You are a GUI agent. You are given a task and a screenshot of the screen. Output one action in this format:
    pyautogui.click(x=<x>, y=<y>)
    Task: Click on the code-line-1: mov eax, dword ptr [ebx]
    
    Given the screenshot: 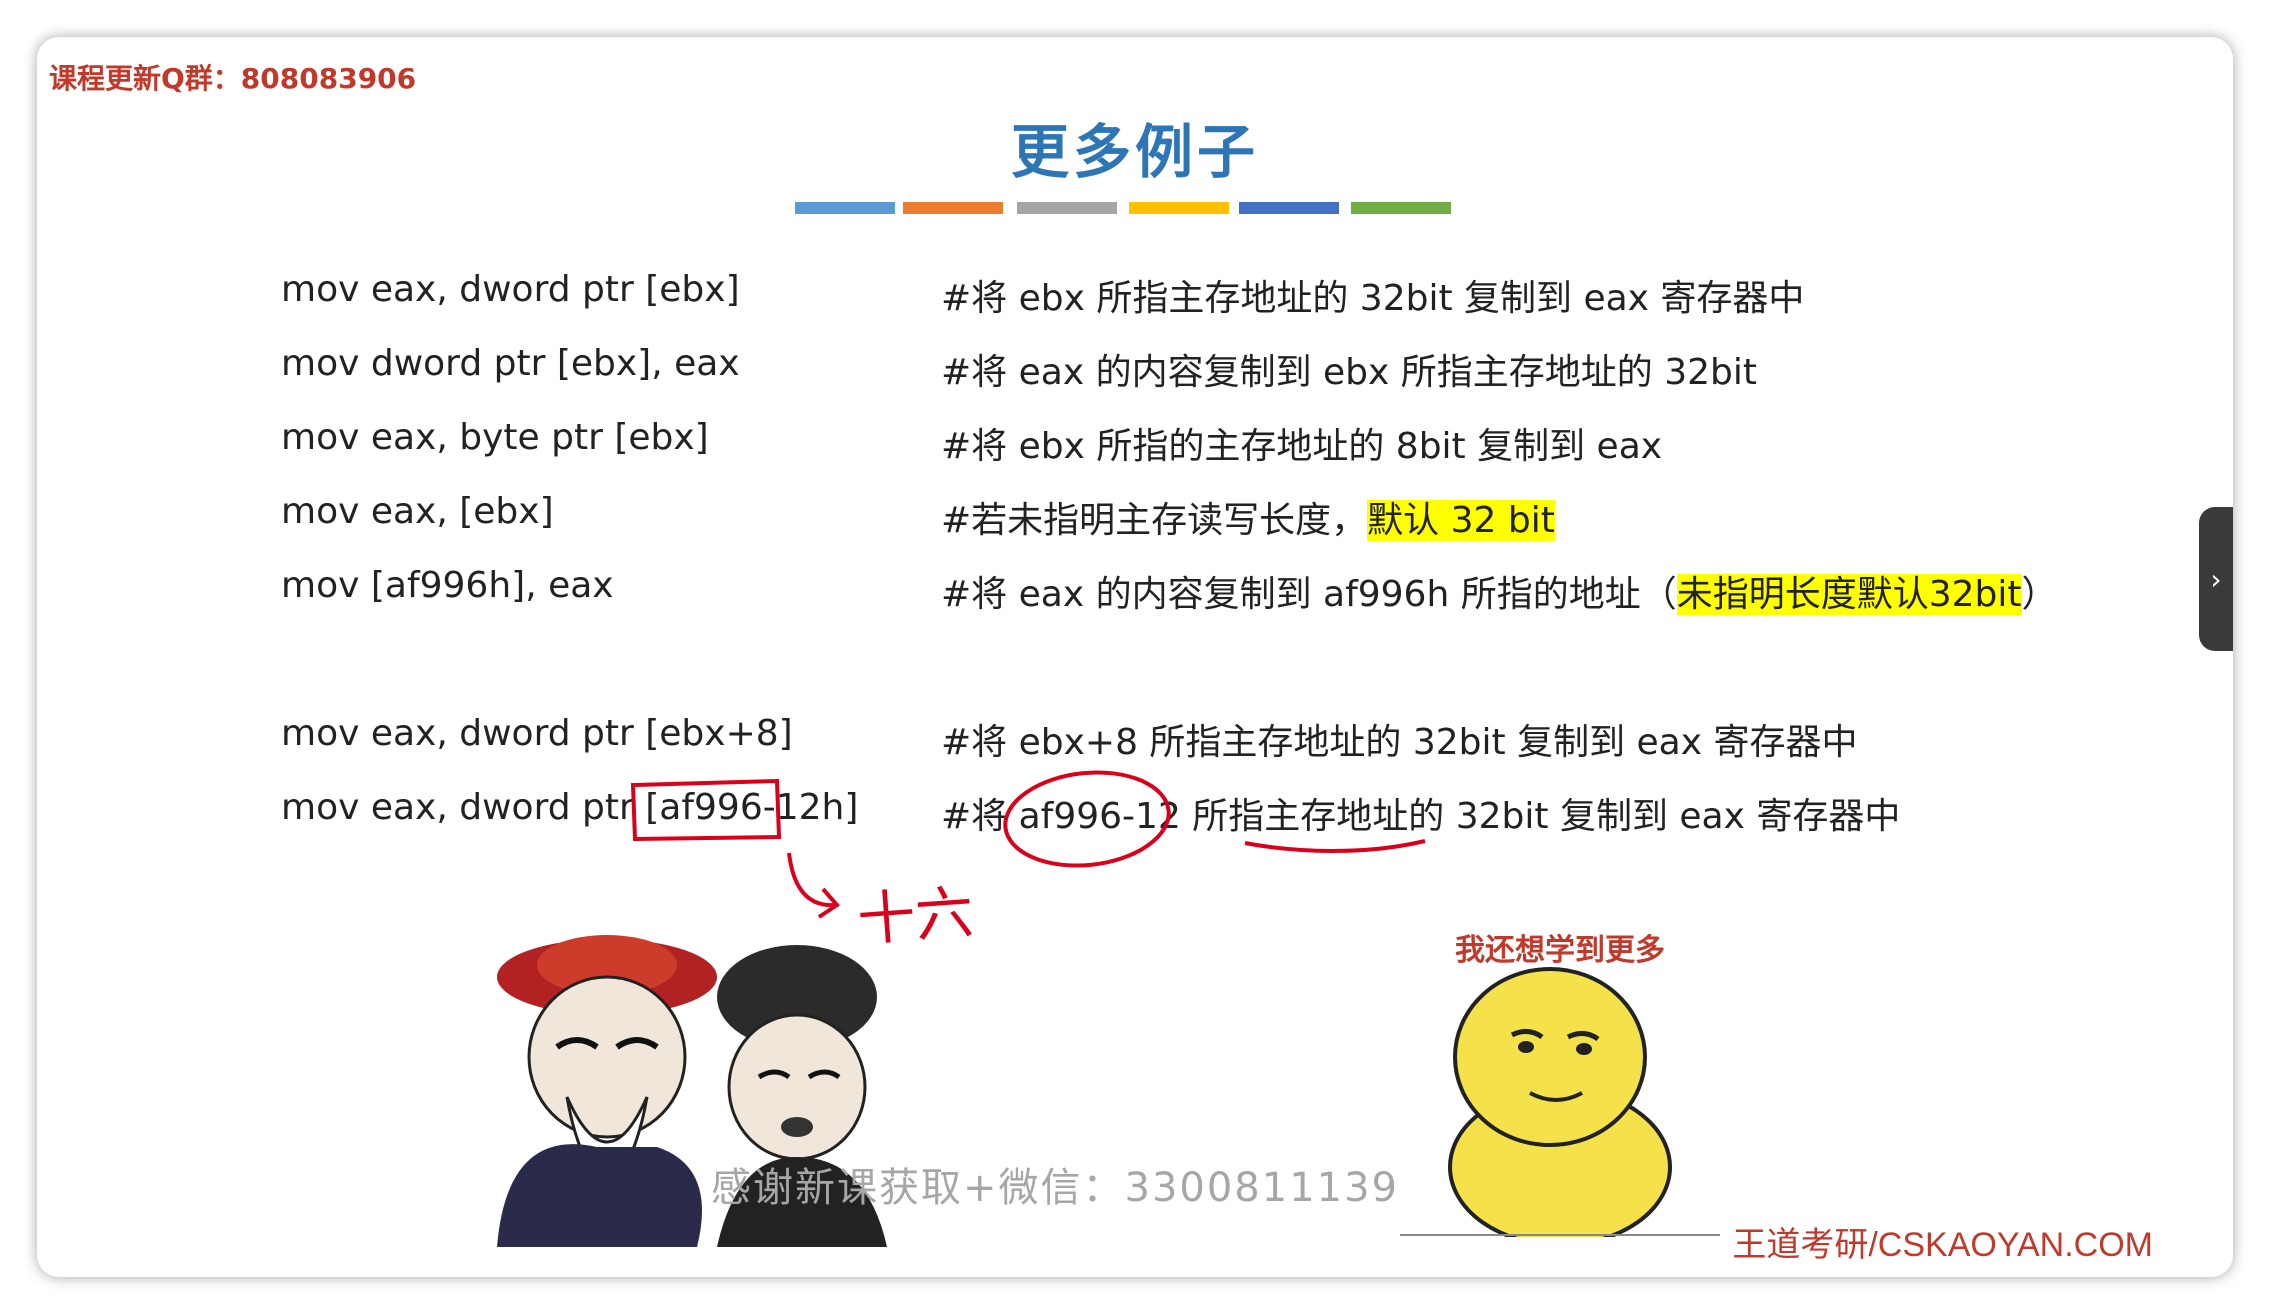 What is the action you would take?
    pyautogui.click(x=510, y=289)
    